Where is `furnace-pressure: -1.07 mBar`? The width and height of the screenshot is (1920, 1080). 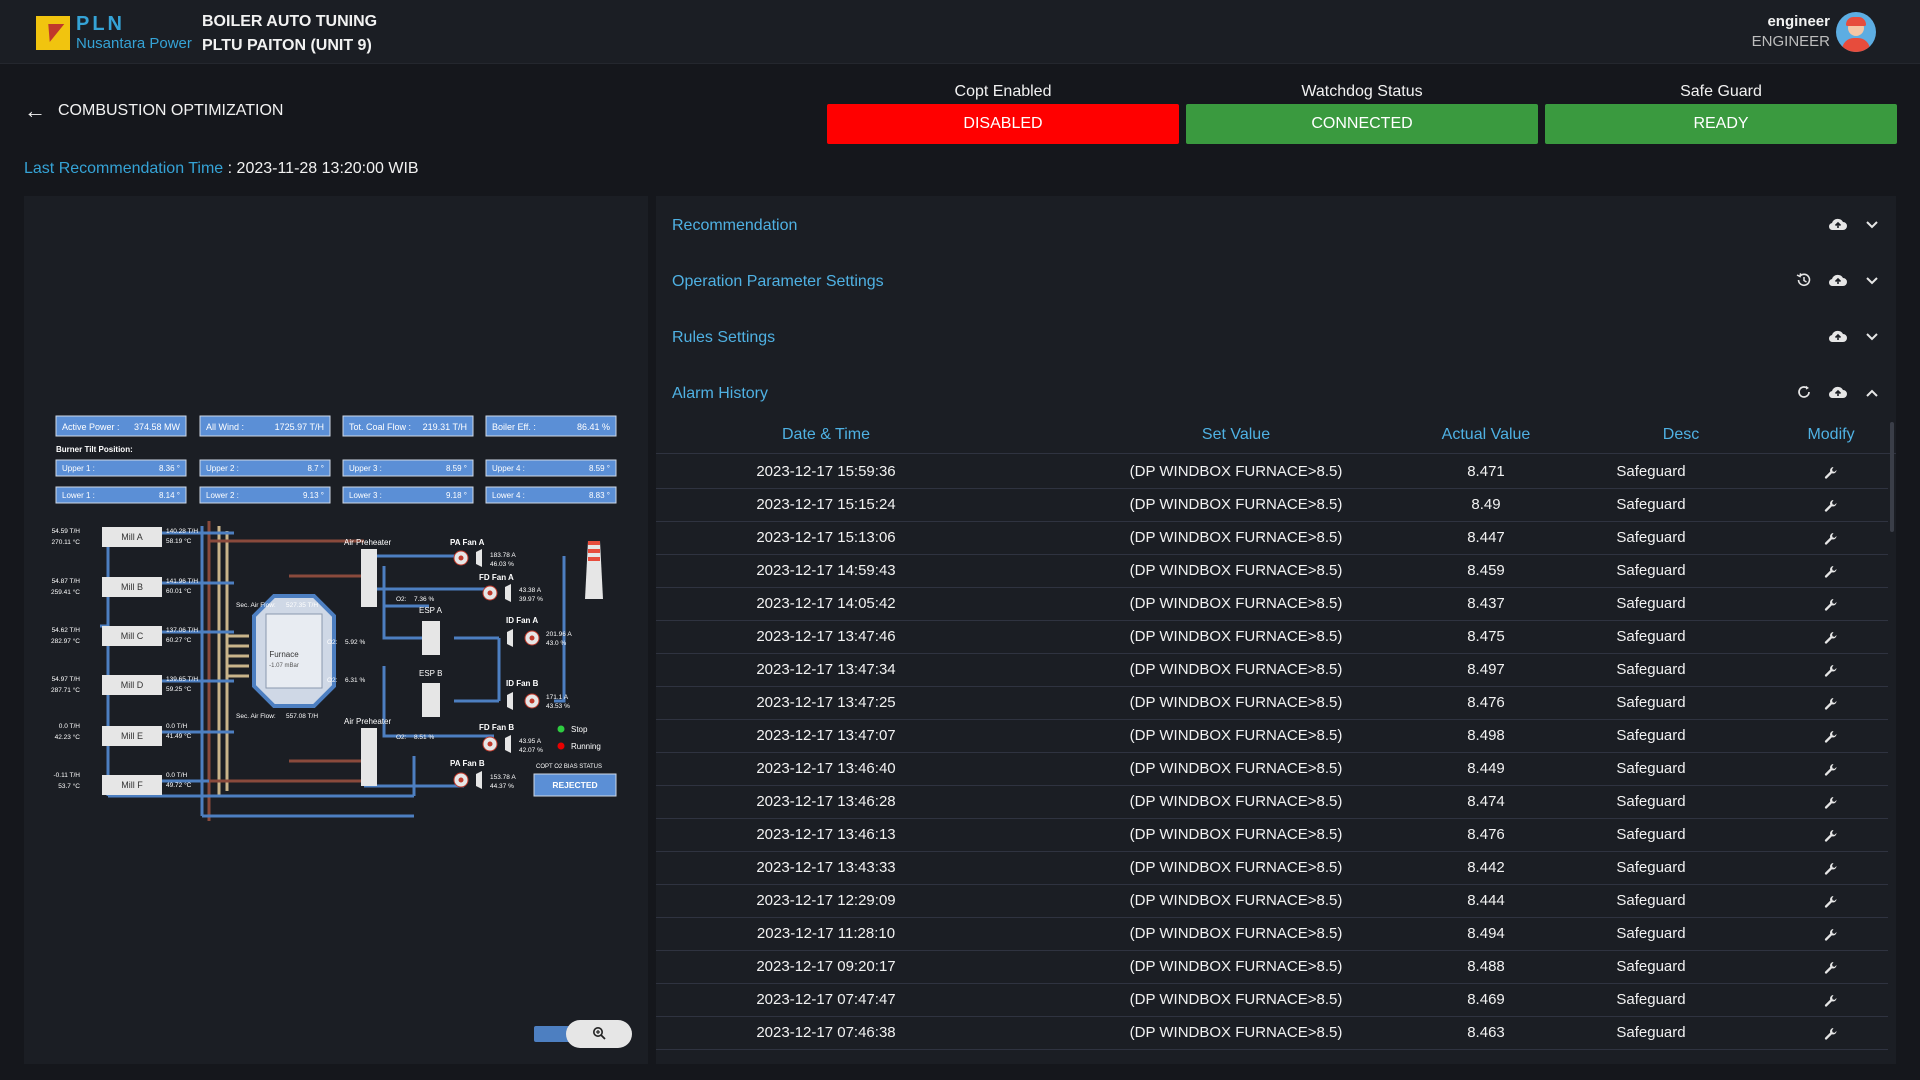 furnace-pressure: -1.07 mBar is located at coordinates (284, 666).